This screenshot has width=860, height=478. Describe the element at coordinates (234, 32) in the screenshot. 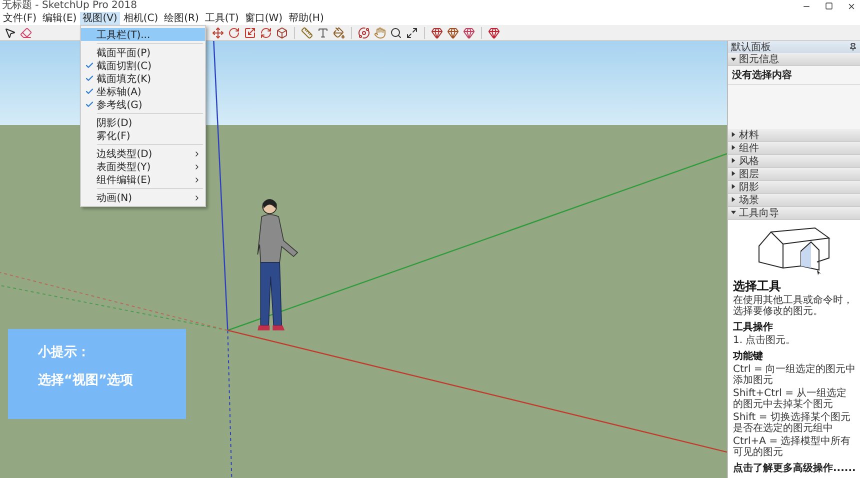

I see `rotate-icon` at that location.